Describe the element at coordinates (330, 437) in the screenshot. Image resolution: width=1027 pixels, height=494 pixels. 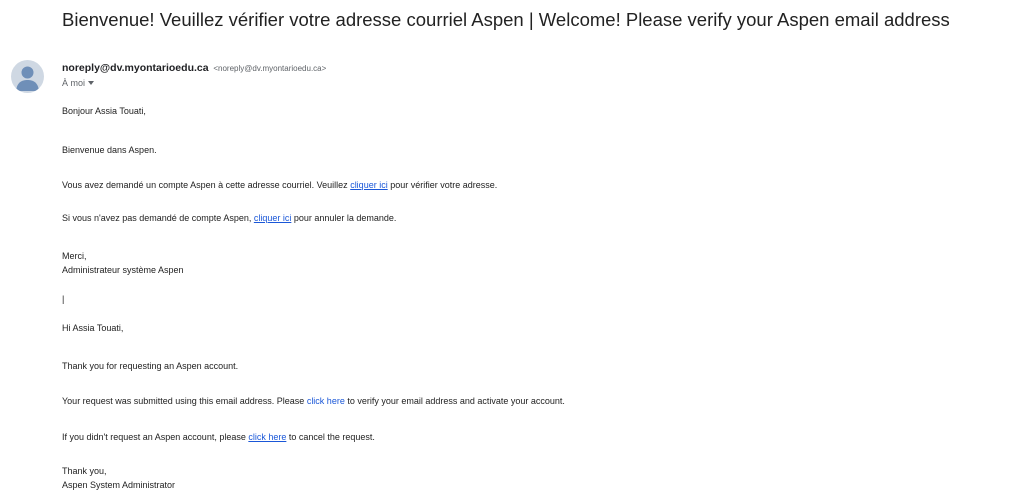
I see `en-cancel-text-after: to cancel the request.` at that location.